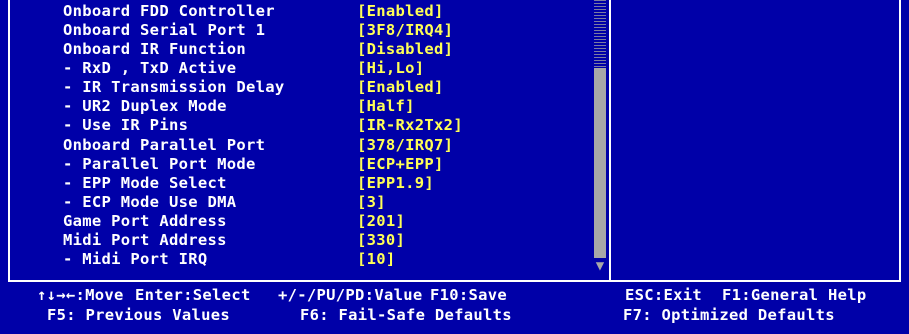  I want to click on legend-value: +/-/PU/PD:Value, so click(350, 295).